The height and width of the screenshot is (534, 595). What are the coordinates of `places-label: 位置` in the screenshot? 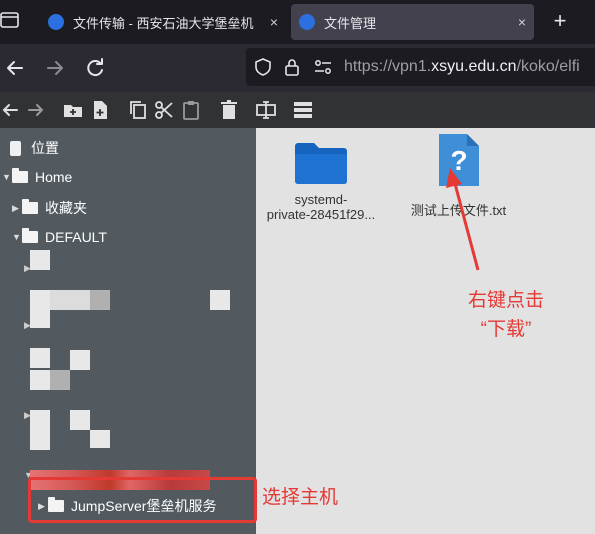 It's located at (45, 148).